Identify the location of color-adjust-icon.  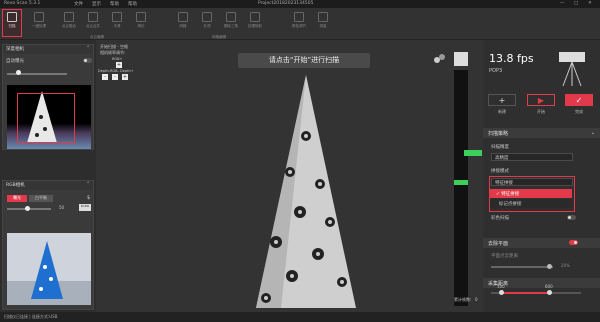
(299, 17).